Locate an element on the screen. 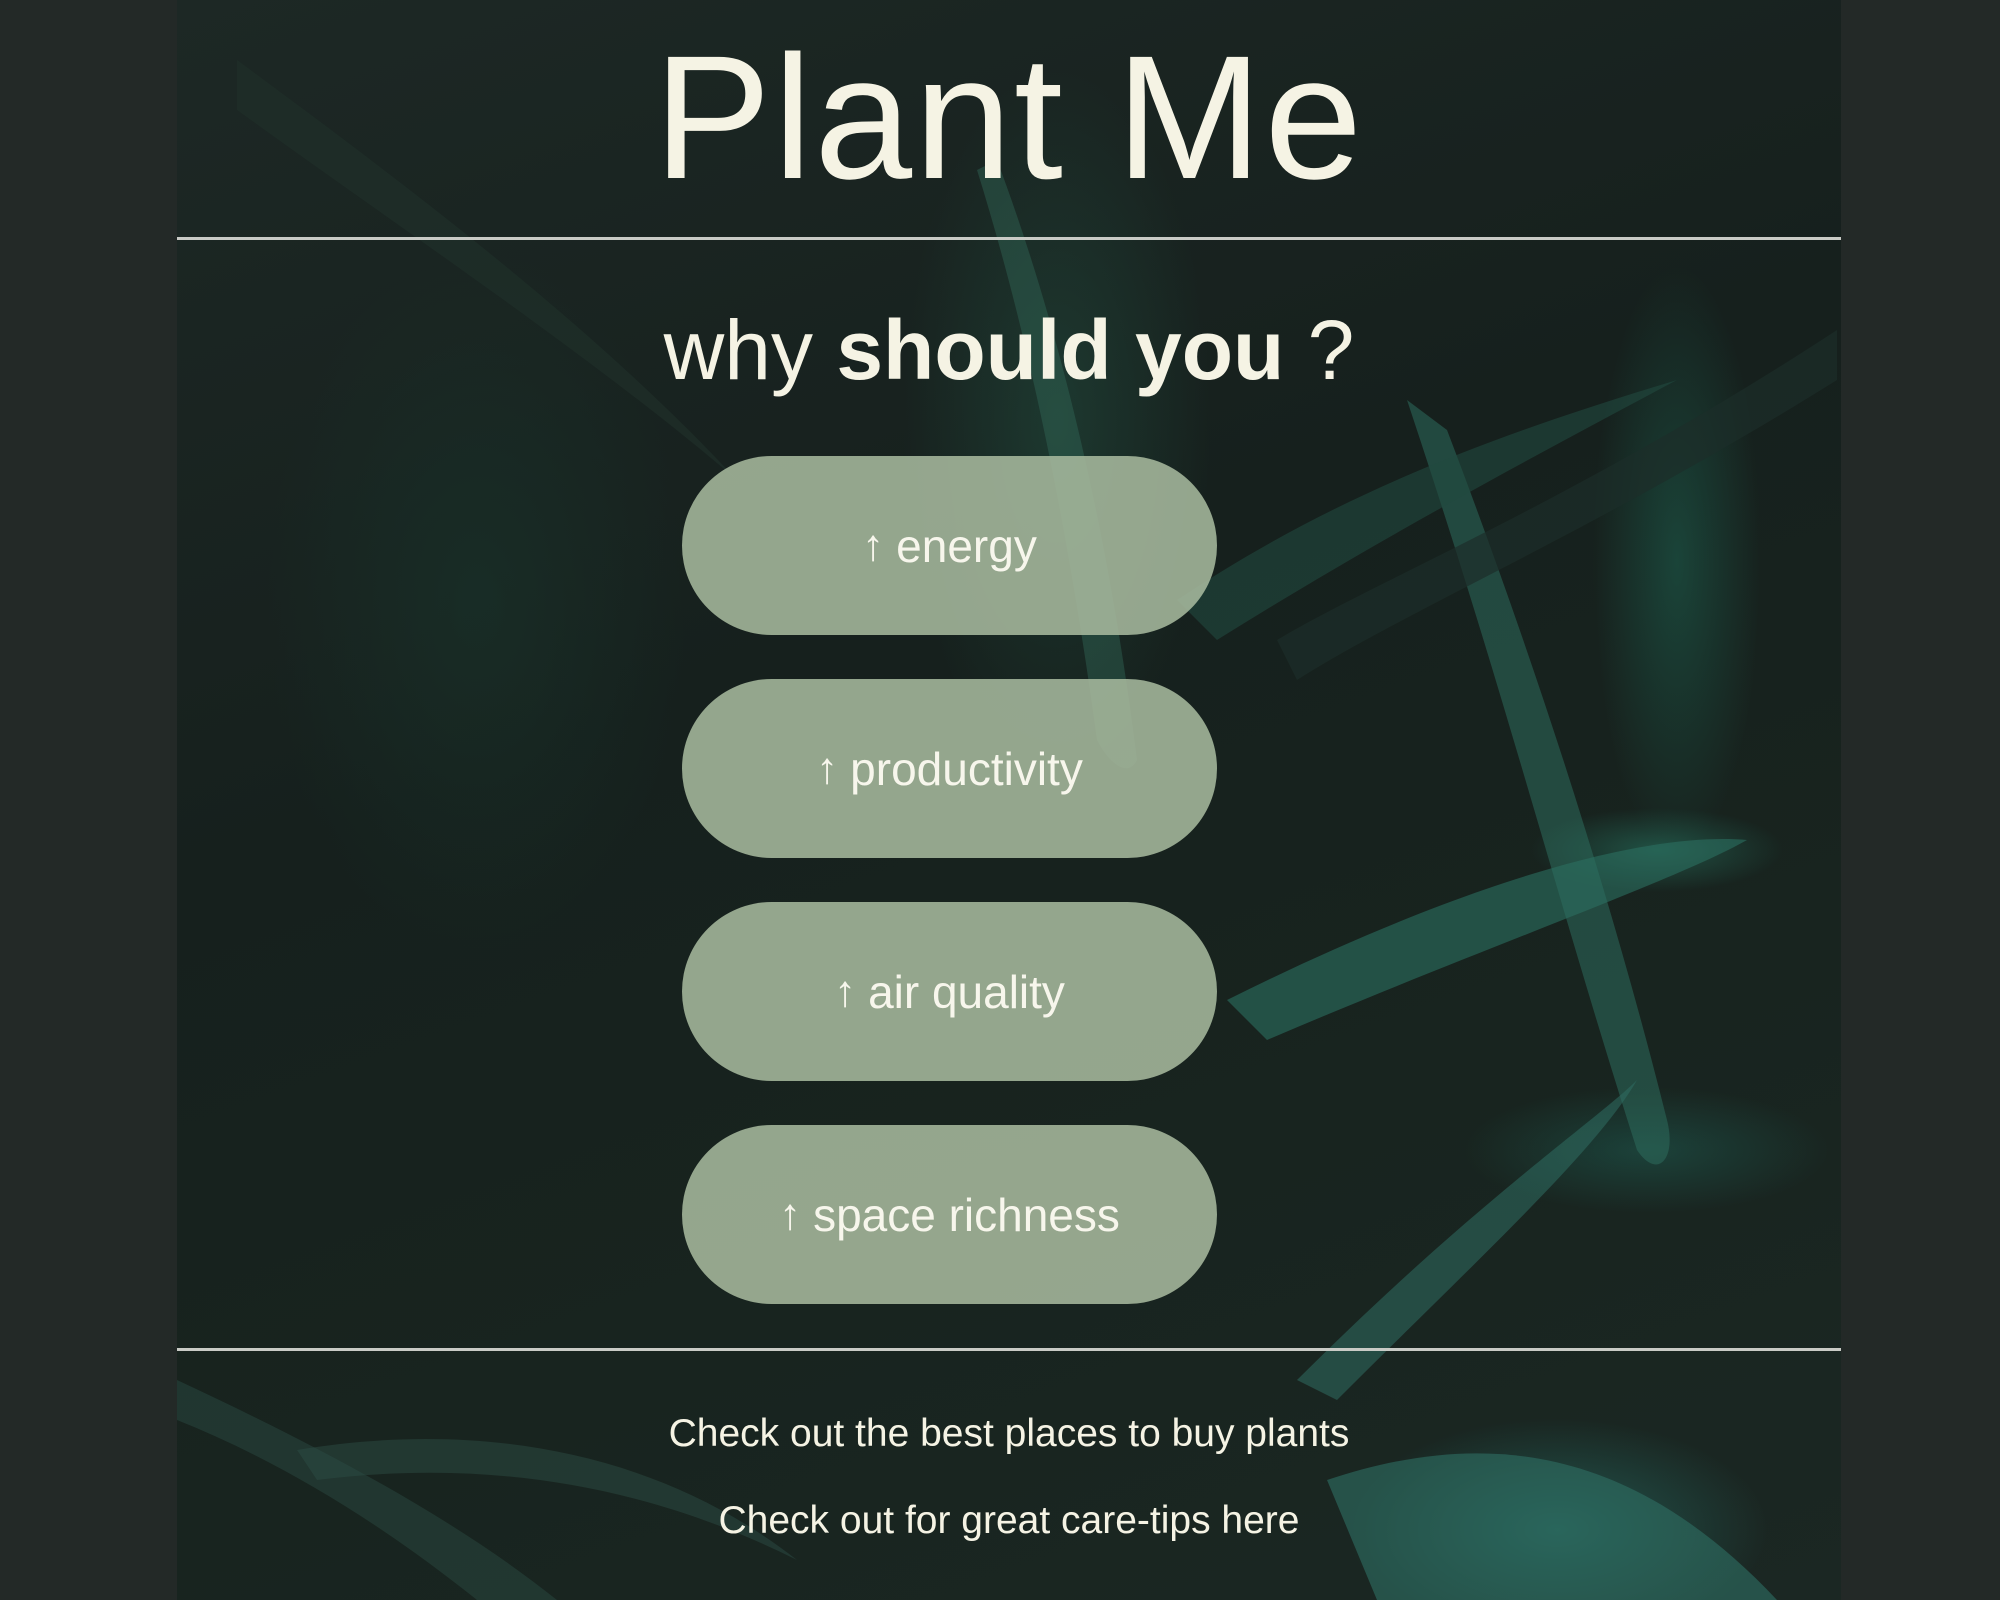  heading-prefix: why is located at coordinates (738, 350).